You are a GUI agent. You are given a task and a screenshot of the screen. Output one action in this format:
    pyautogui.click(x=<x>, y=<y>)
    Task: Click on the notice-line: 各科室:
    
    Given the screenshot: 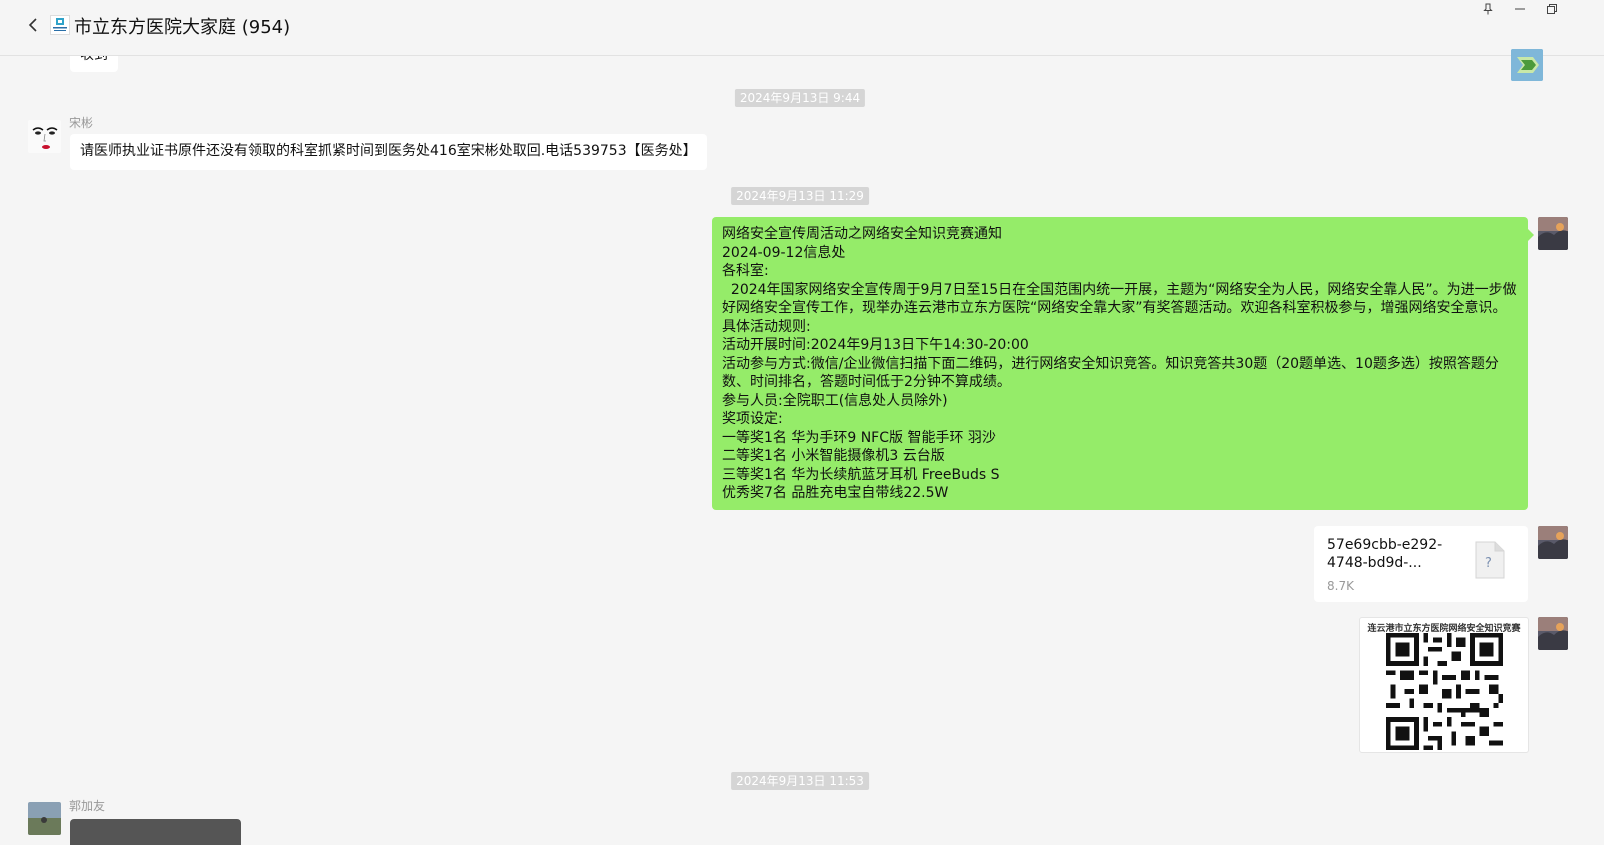 What is the action you would take?
    pyautogui.click(x=745, y=271)
    